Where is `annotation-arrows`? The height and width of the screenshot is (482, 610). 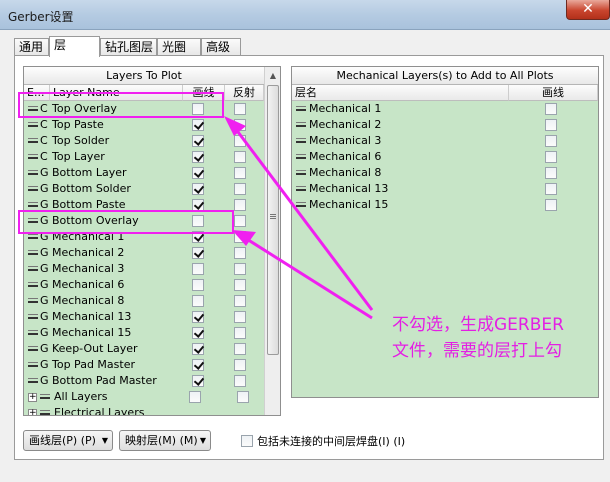
annotation-arrows is located at coordinates (299, 218).